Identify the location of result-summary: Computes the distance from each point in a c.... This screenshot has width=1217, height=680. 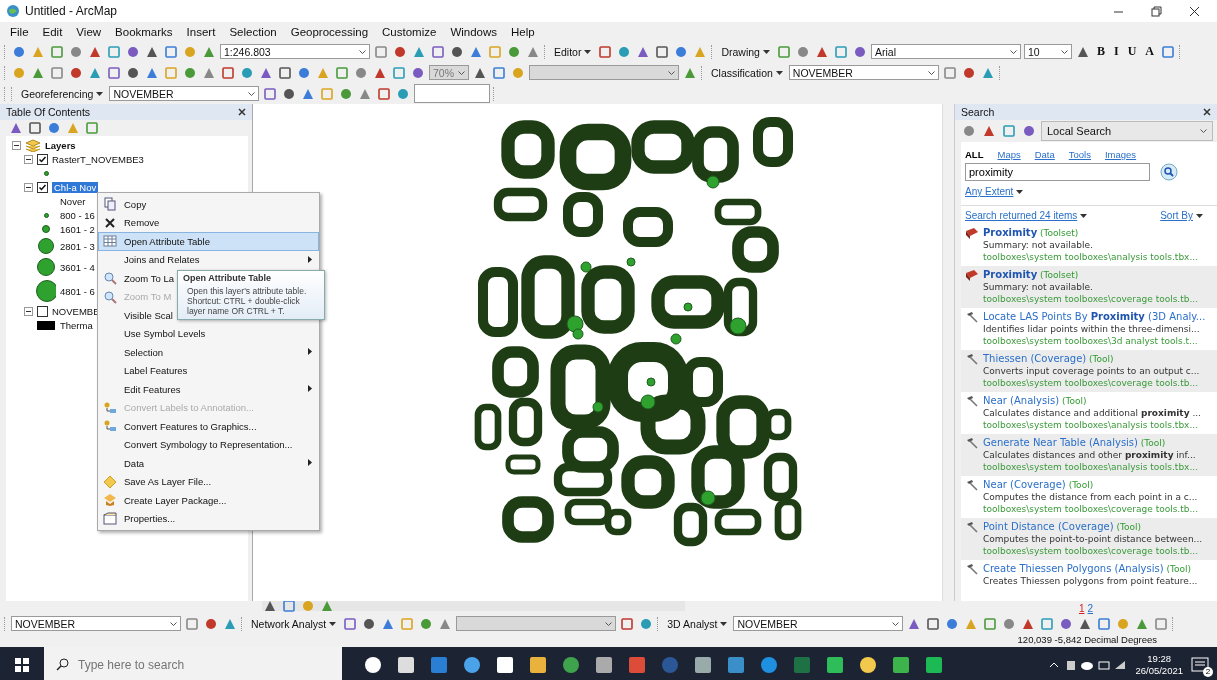
(1091, 497).